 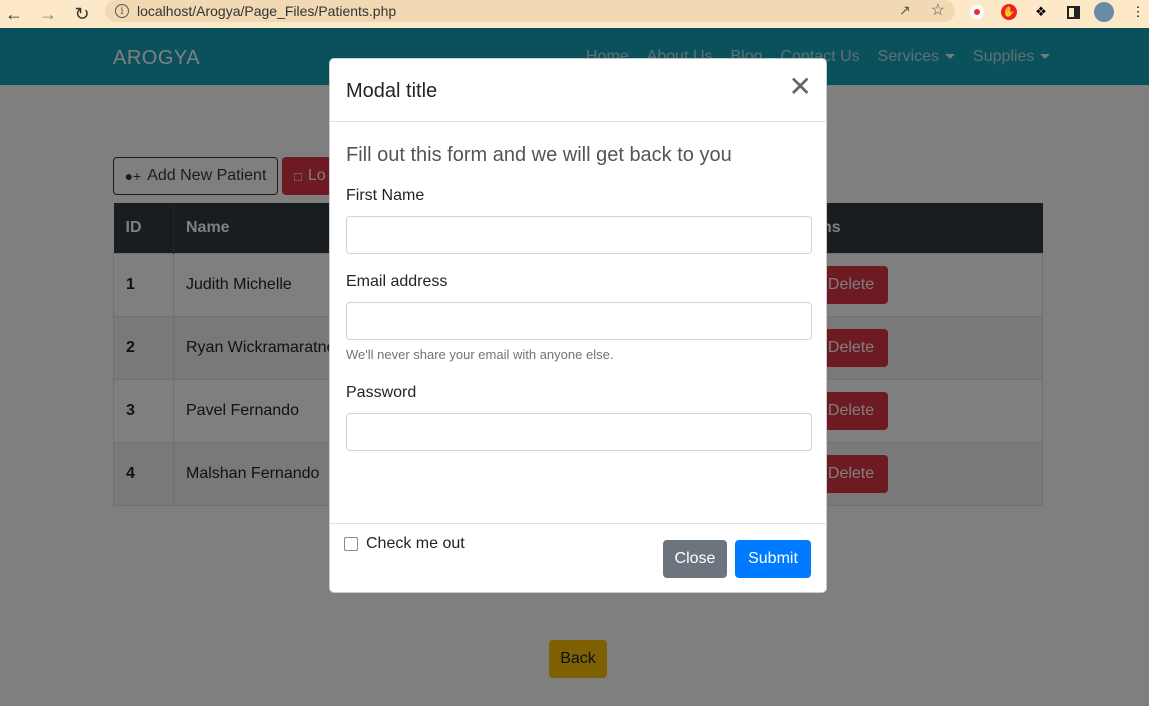 What do you see at coordinates (1138, 12) in the screenshot?
I see `menu-dots-icon: ⋮` at bounding box center [1138, 12].